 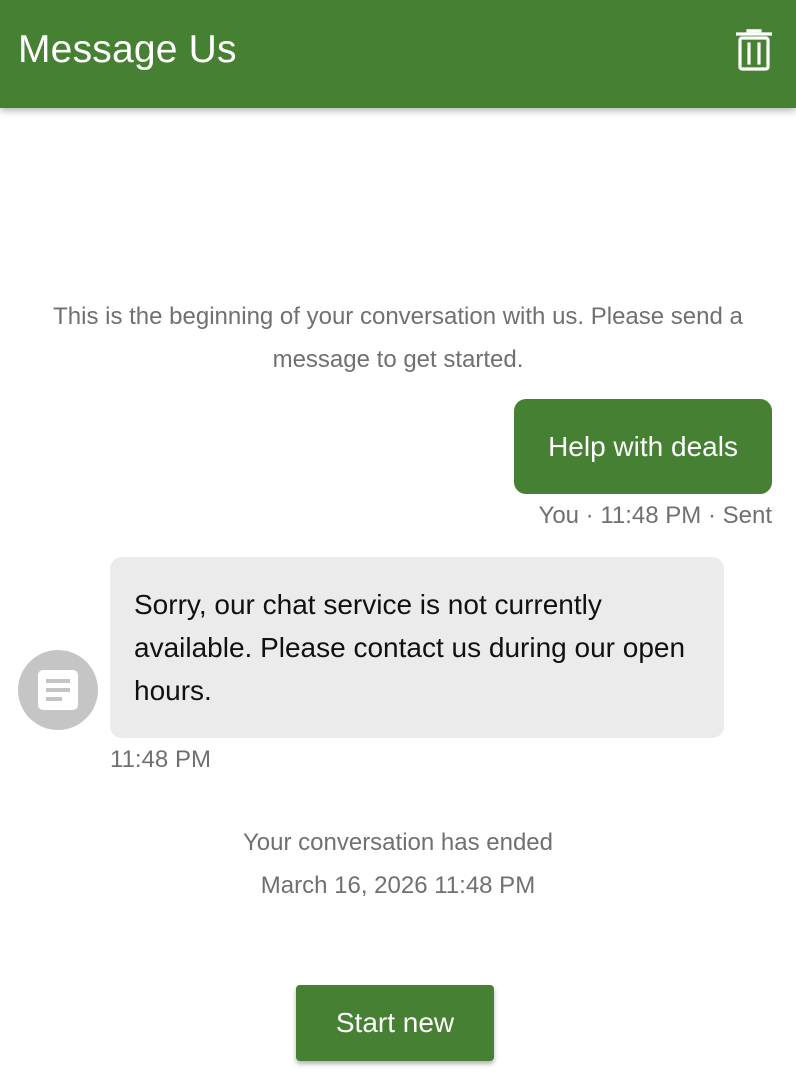 What do you see at coordinates (398, 885) in the screenshot?
I see `conversation-ended-timestamp: March 16, 2026 11:48 PM` at bounding box center [398, 885].